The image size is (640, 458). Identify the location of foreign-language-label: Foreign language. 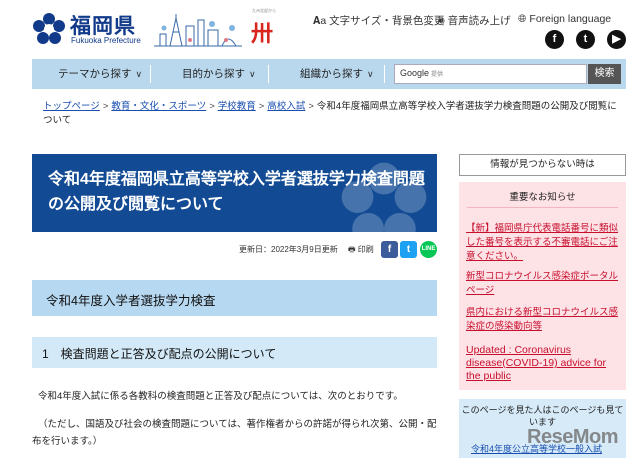
(570, 19).